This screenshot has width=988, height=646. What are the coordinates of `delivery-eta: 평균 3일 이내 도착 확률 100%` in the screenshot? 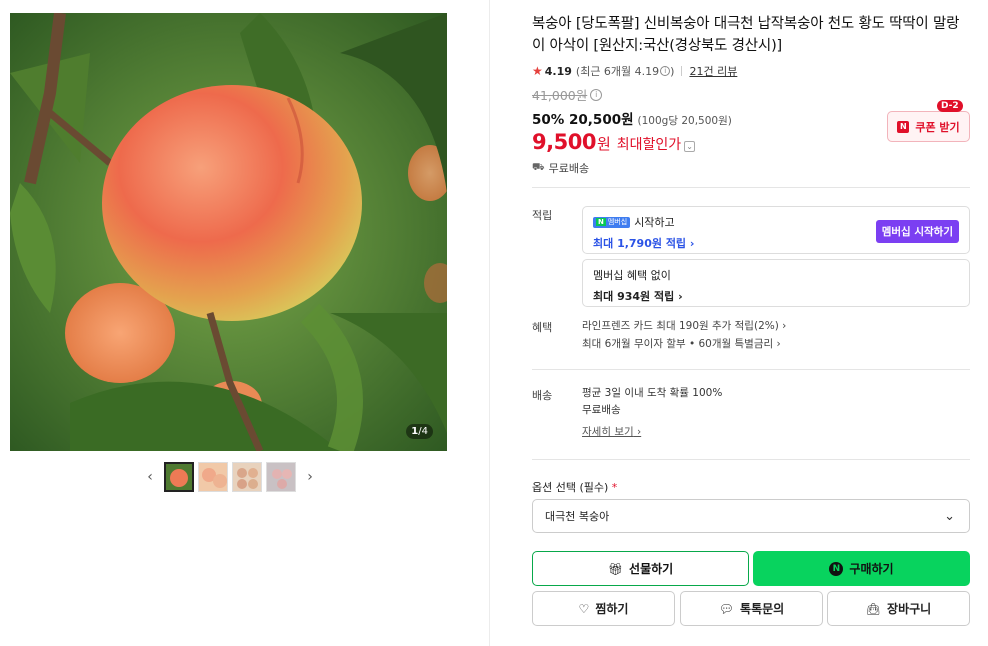 It's located at (652, 393).